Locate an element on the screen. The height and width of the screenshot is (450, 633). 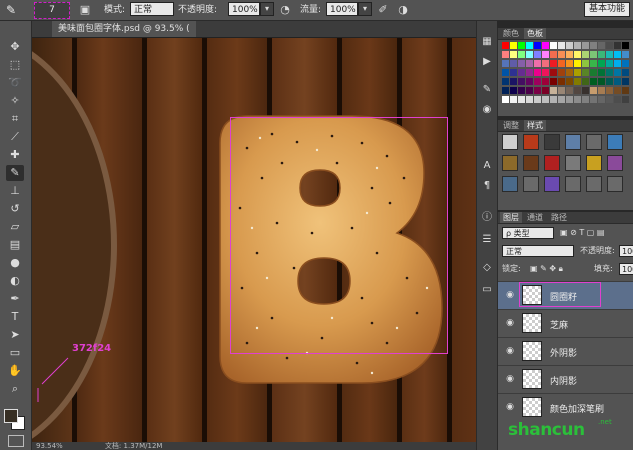
blend-mode-select: 正常 is located at coordinates (538, 251).